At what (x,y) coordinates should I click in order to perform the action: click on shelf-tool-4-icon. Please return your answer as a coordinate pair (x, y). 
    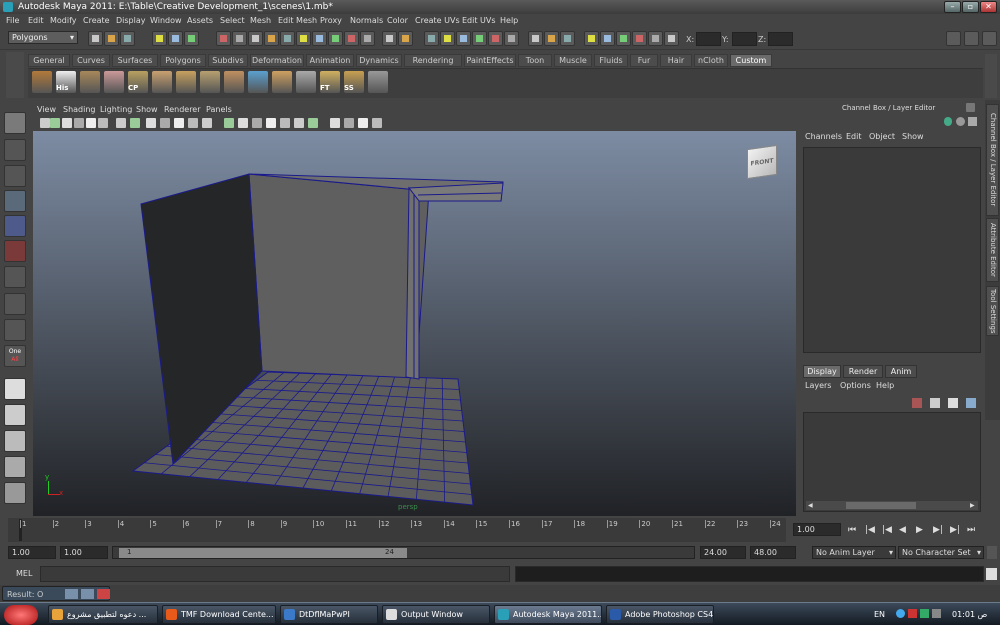
    Looking at the image, I should click on (114, 82).